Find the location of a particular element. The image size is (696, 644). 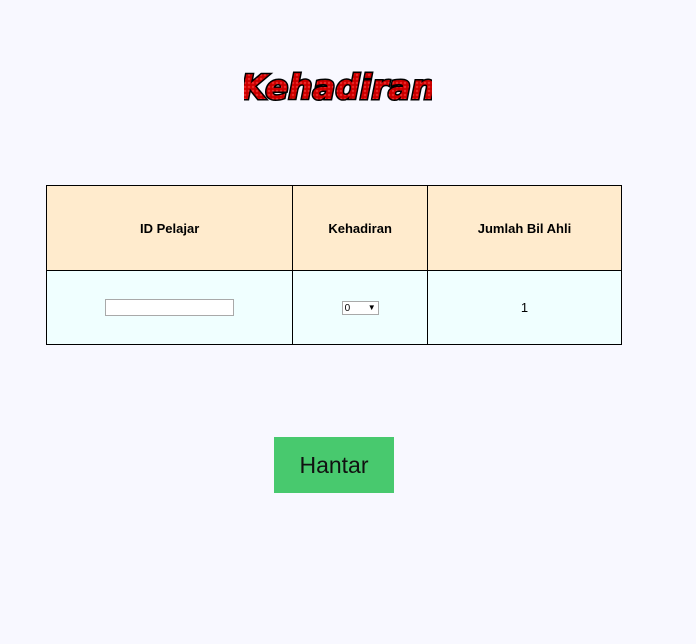

table-row: 0 ▼ 1 is located at coordinates (334, 307).